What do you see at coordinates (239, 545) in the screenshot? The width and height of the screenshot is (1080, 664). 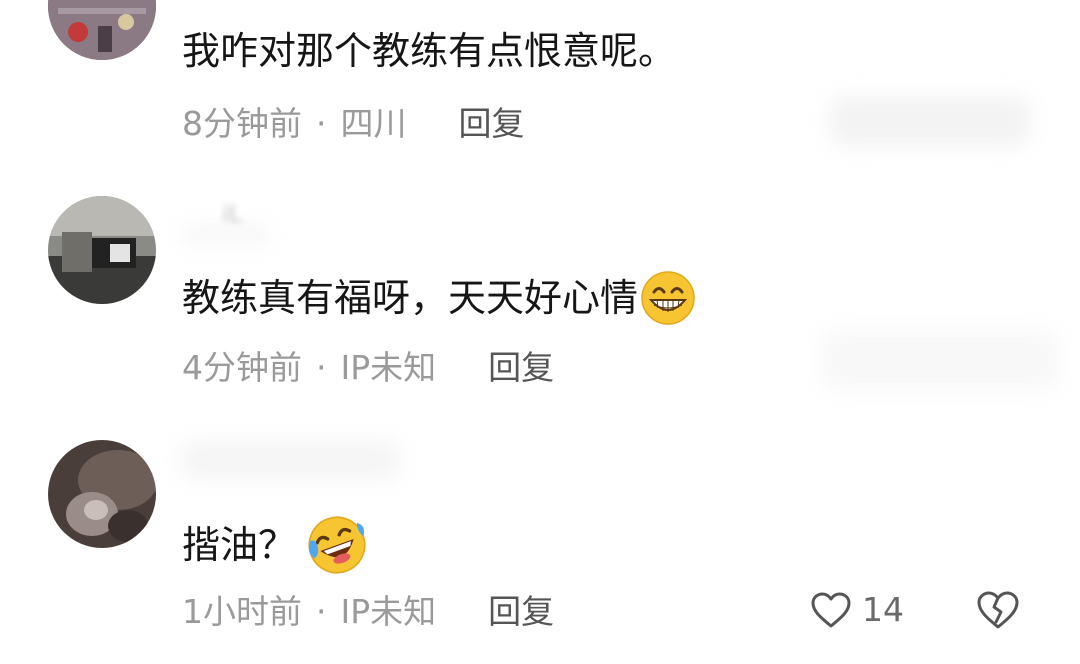 I see `comment-text-content: 揩油？` at bounding box center [239, 545].